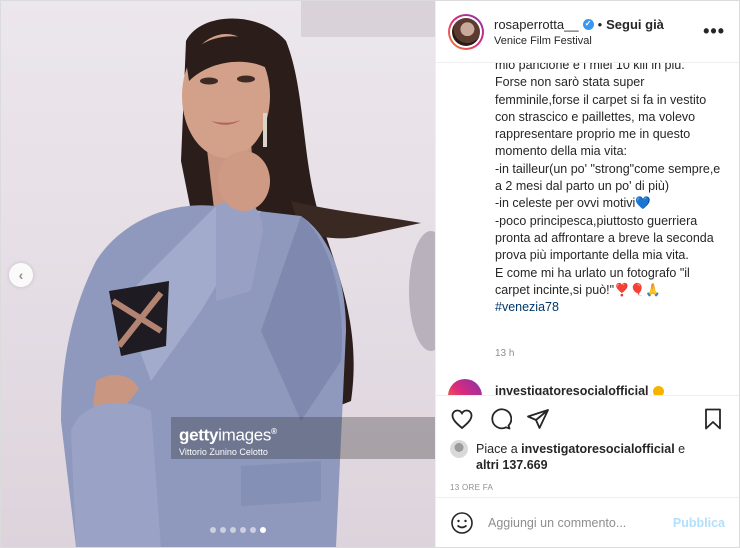 The height and width of the screenshot is (548, 740). Describe the element at coordinates (598, 41) in the screenshot. I see `post-location: Venice Film Festival` at that location.